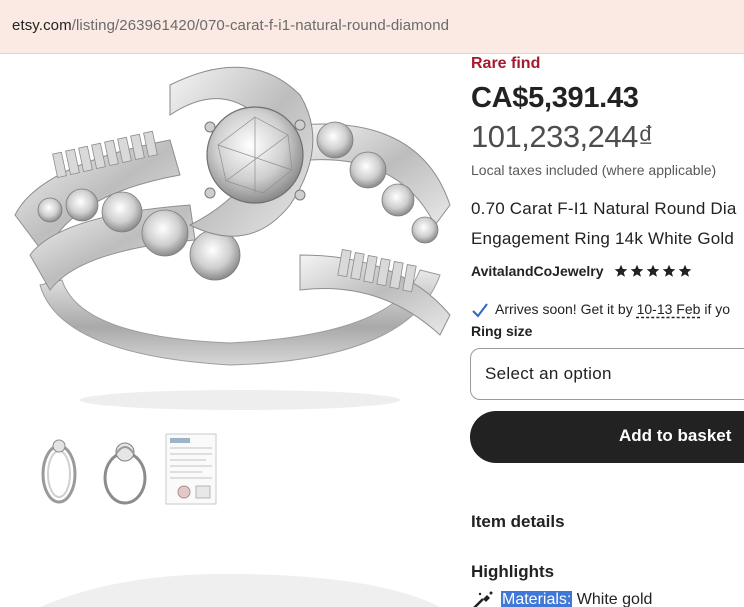 Image resolution: width=744 pixels, height=607 pixels. I want to click on materials-row: Materials: White gold, so click(561, 598).